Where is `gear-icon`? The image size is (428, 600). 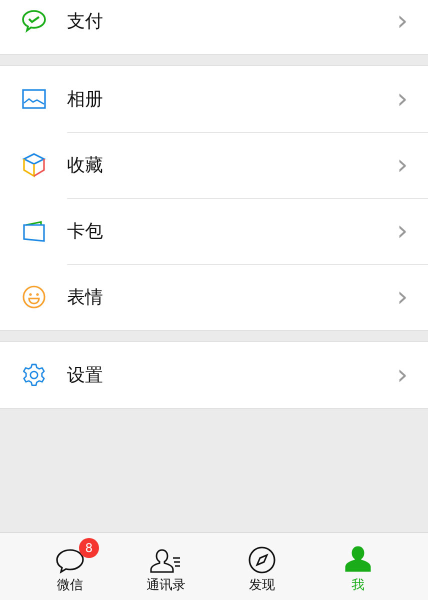
gear-icon is located at coordinates (34, 375).